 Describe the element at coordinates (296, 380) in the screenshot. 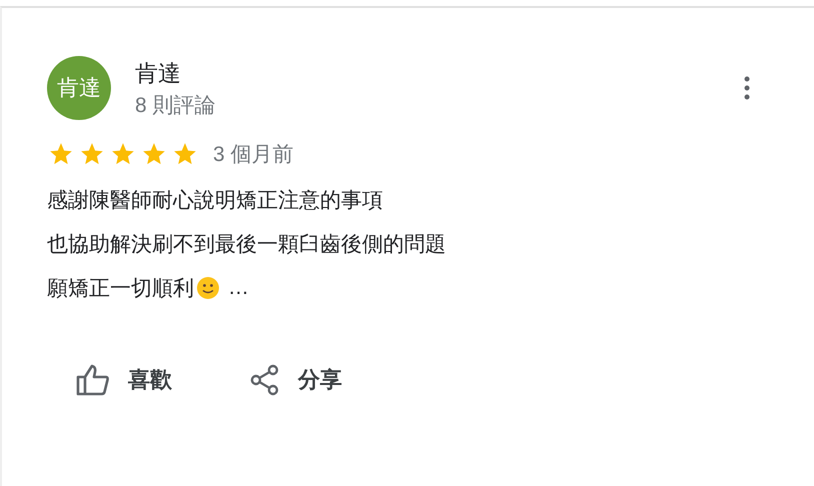

I see `share-button: 分享` at that location.